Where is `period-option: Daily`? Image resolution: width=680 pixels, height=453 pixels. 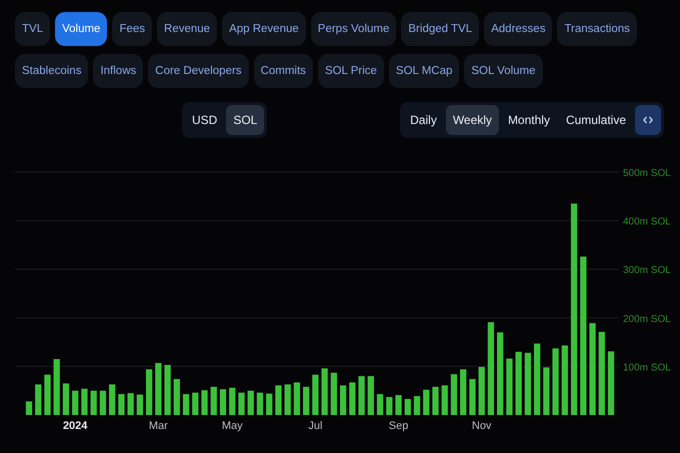
period-option: Daily is located at coordinates (423, 120).